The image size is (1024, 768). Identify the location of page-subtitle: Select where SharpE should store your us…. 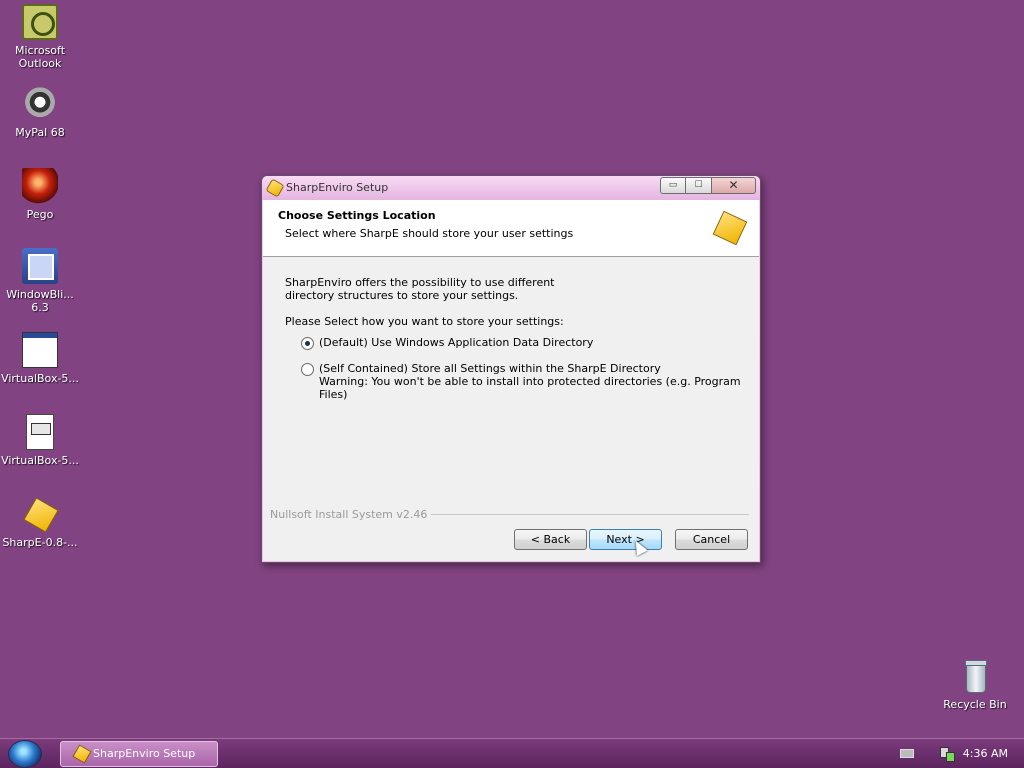
(429, 233).